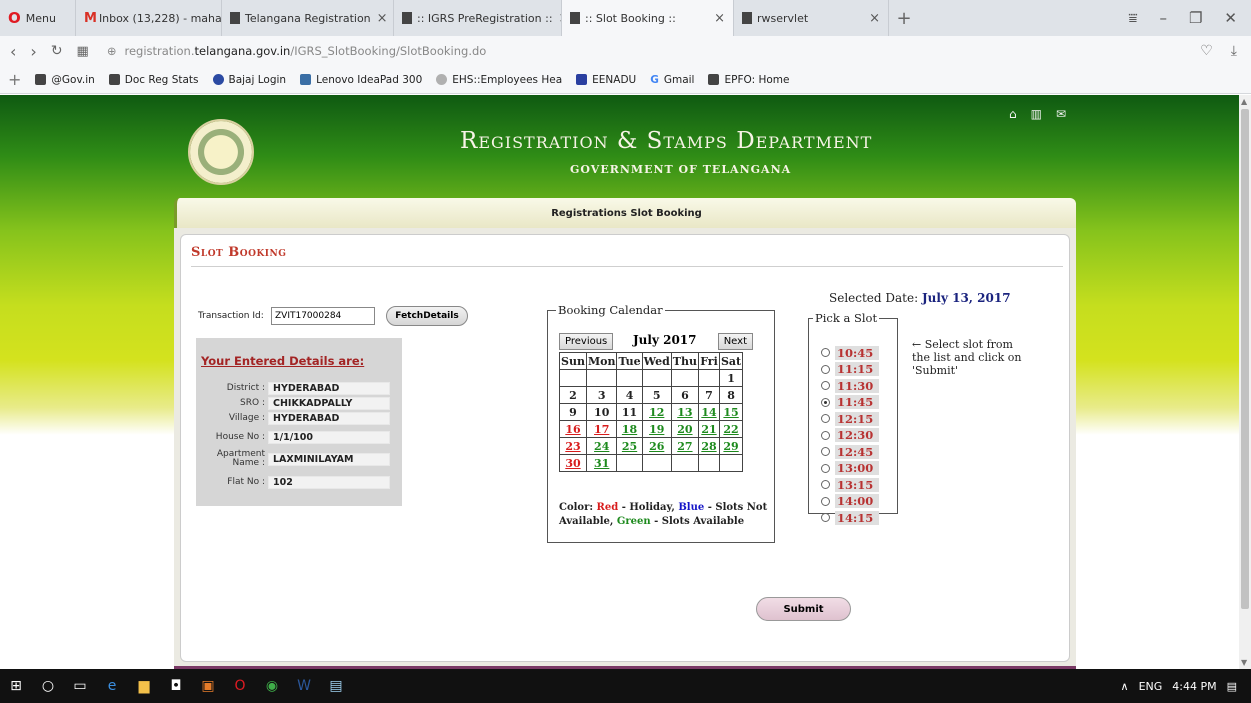 This screenshot has width=1251, height=703. What do you see at coordinates (672, 80) in the screenshot?
I see `bookmark-item: G Gmail` at bounding box center [672, 80].